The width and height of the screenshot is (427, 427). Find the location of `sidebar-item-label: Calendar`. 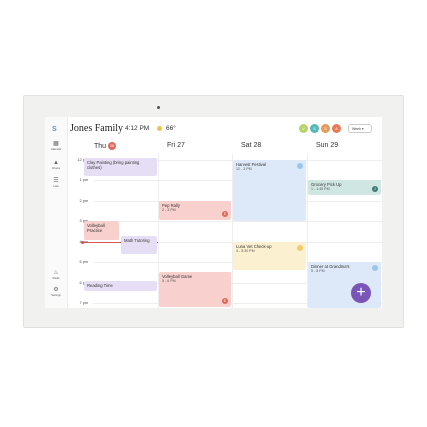

sidebar-item-label: Calendar is located at coordinates (56, 149).